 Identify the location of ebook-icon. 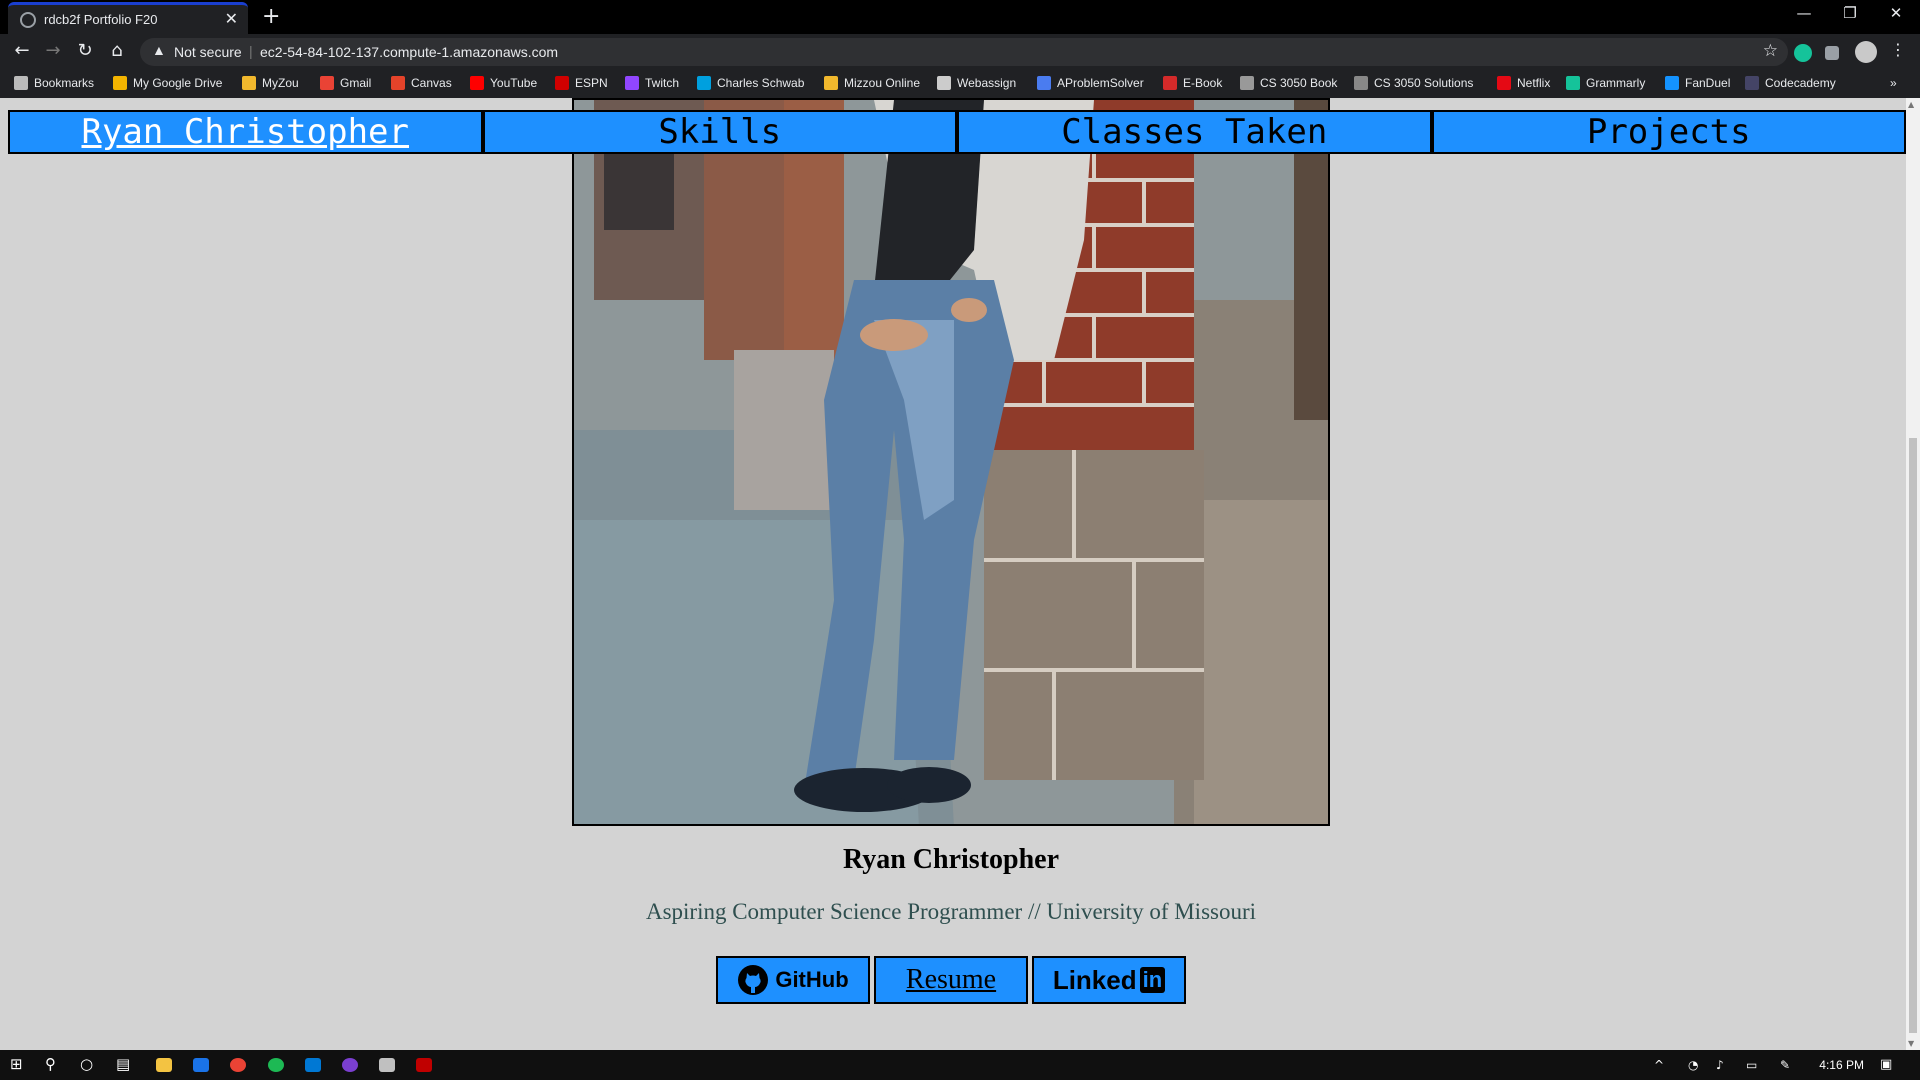
(1170, 83).